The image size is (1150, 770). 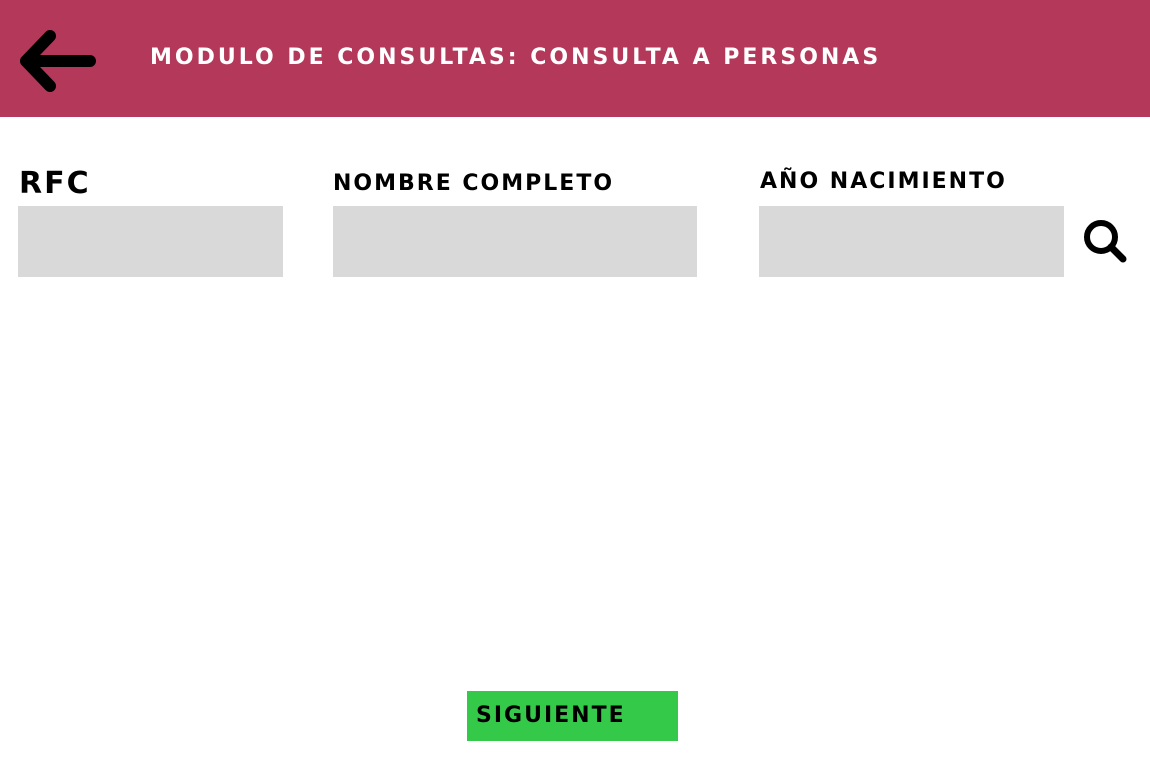 I want to click on nombre-completo-input, so click(x=515, y=241).